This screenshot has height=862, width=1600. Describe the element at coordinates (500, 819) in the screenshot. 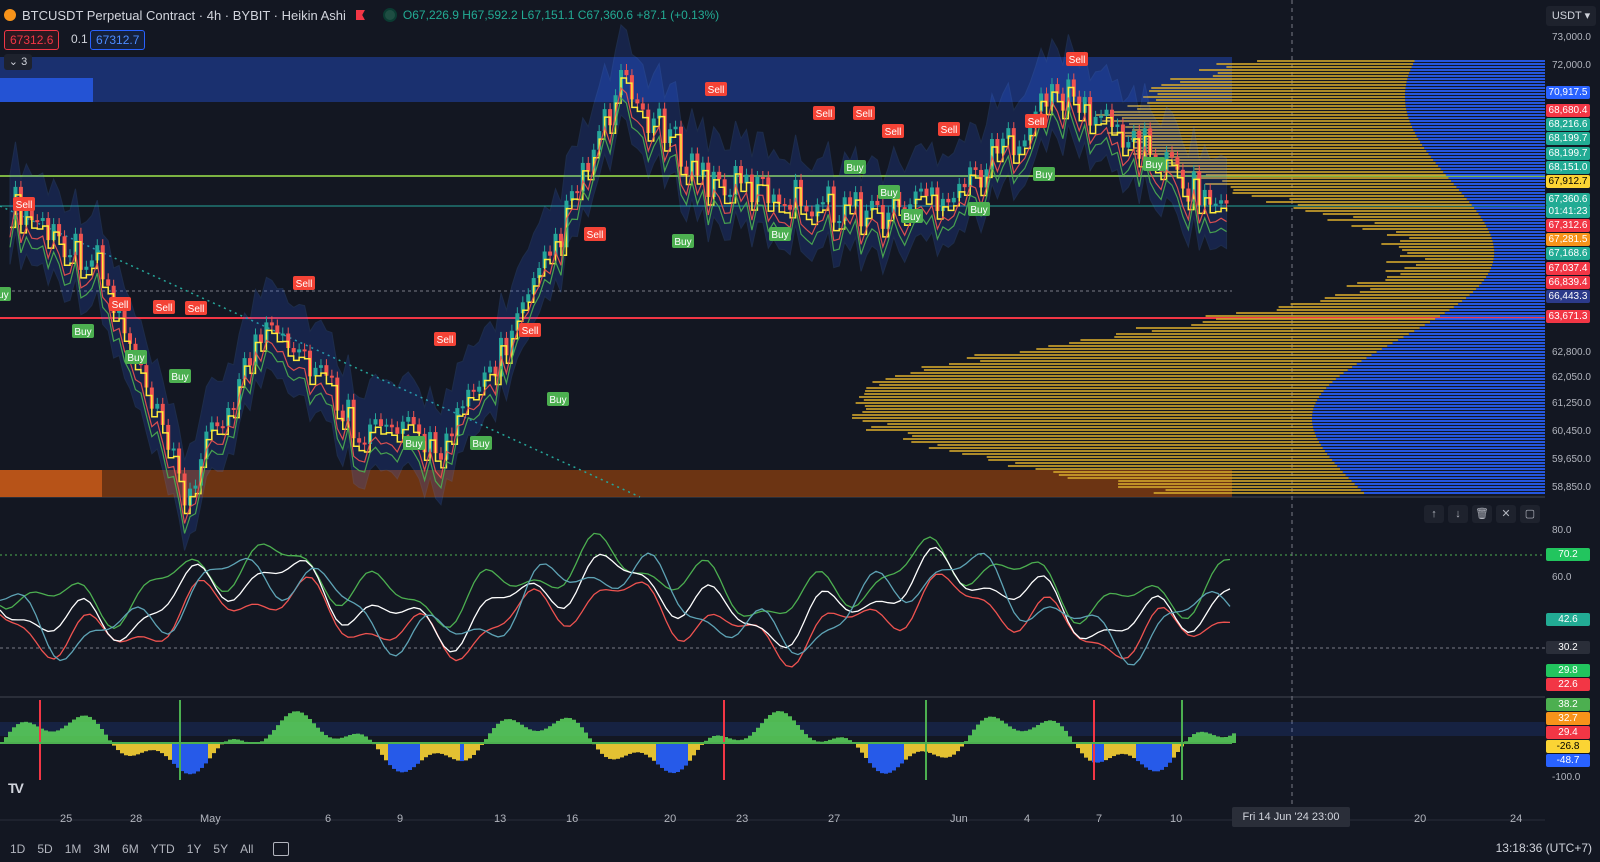

I see `time-tick: 13` at that location.